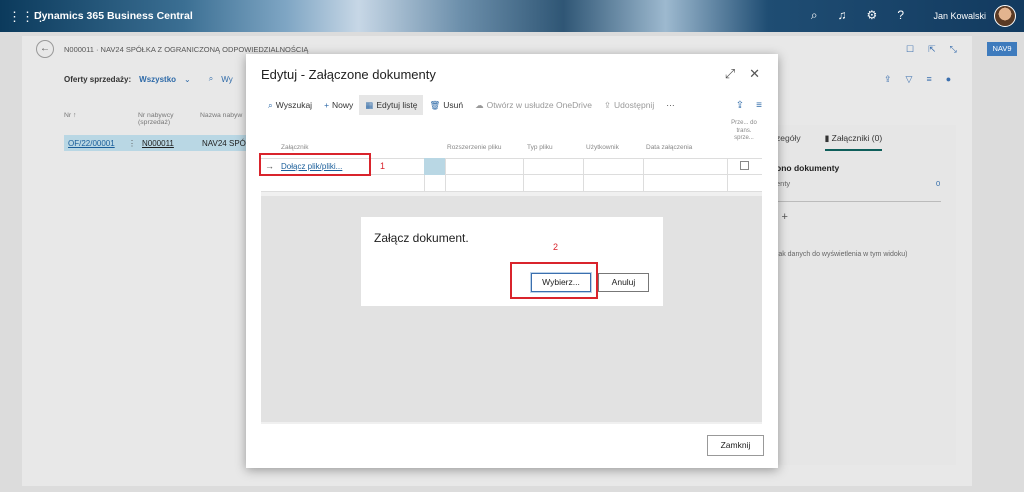 The image size is (1024, 492). Describe the element at coordinates (602, 147) in the screenshot. I see `col-header-user: Użytkownik` at that location.